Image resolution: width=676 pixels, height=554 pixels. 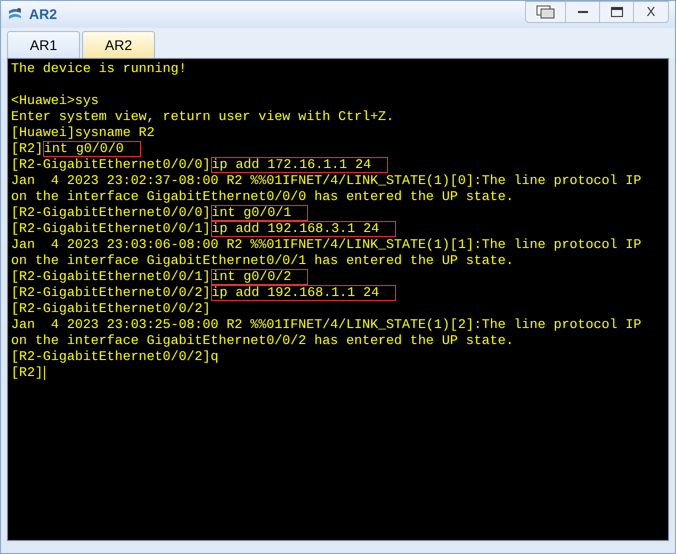 I want to click on terminal-line: Enter system view, return user view with Ctrl+Z., so click(x=202, y=117).